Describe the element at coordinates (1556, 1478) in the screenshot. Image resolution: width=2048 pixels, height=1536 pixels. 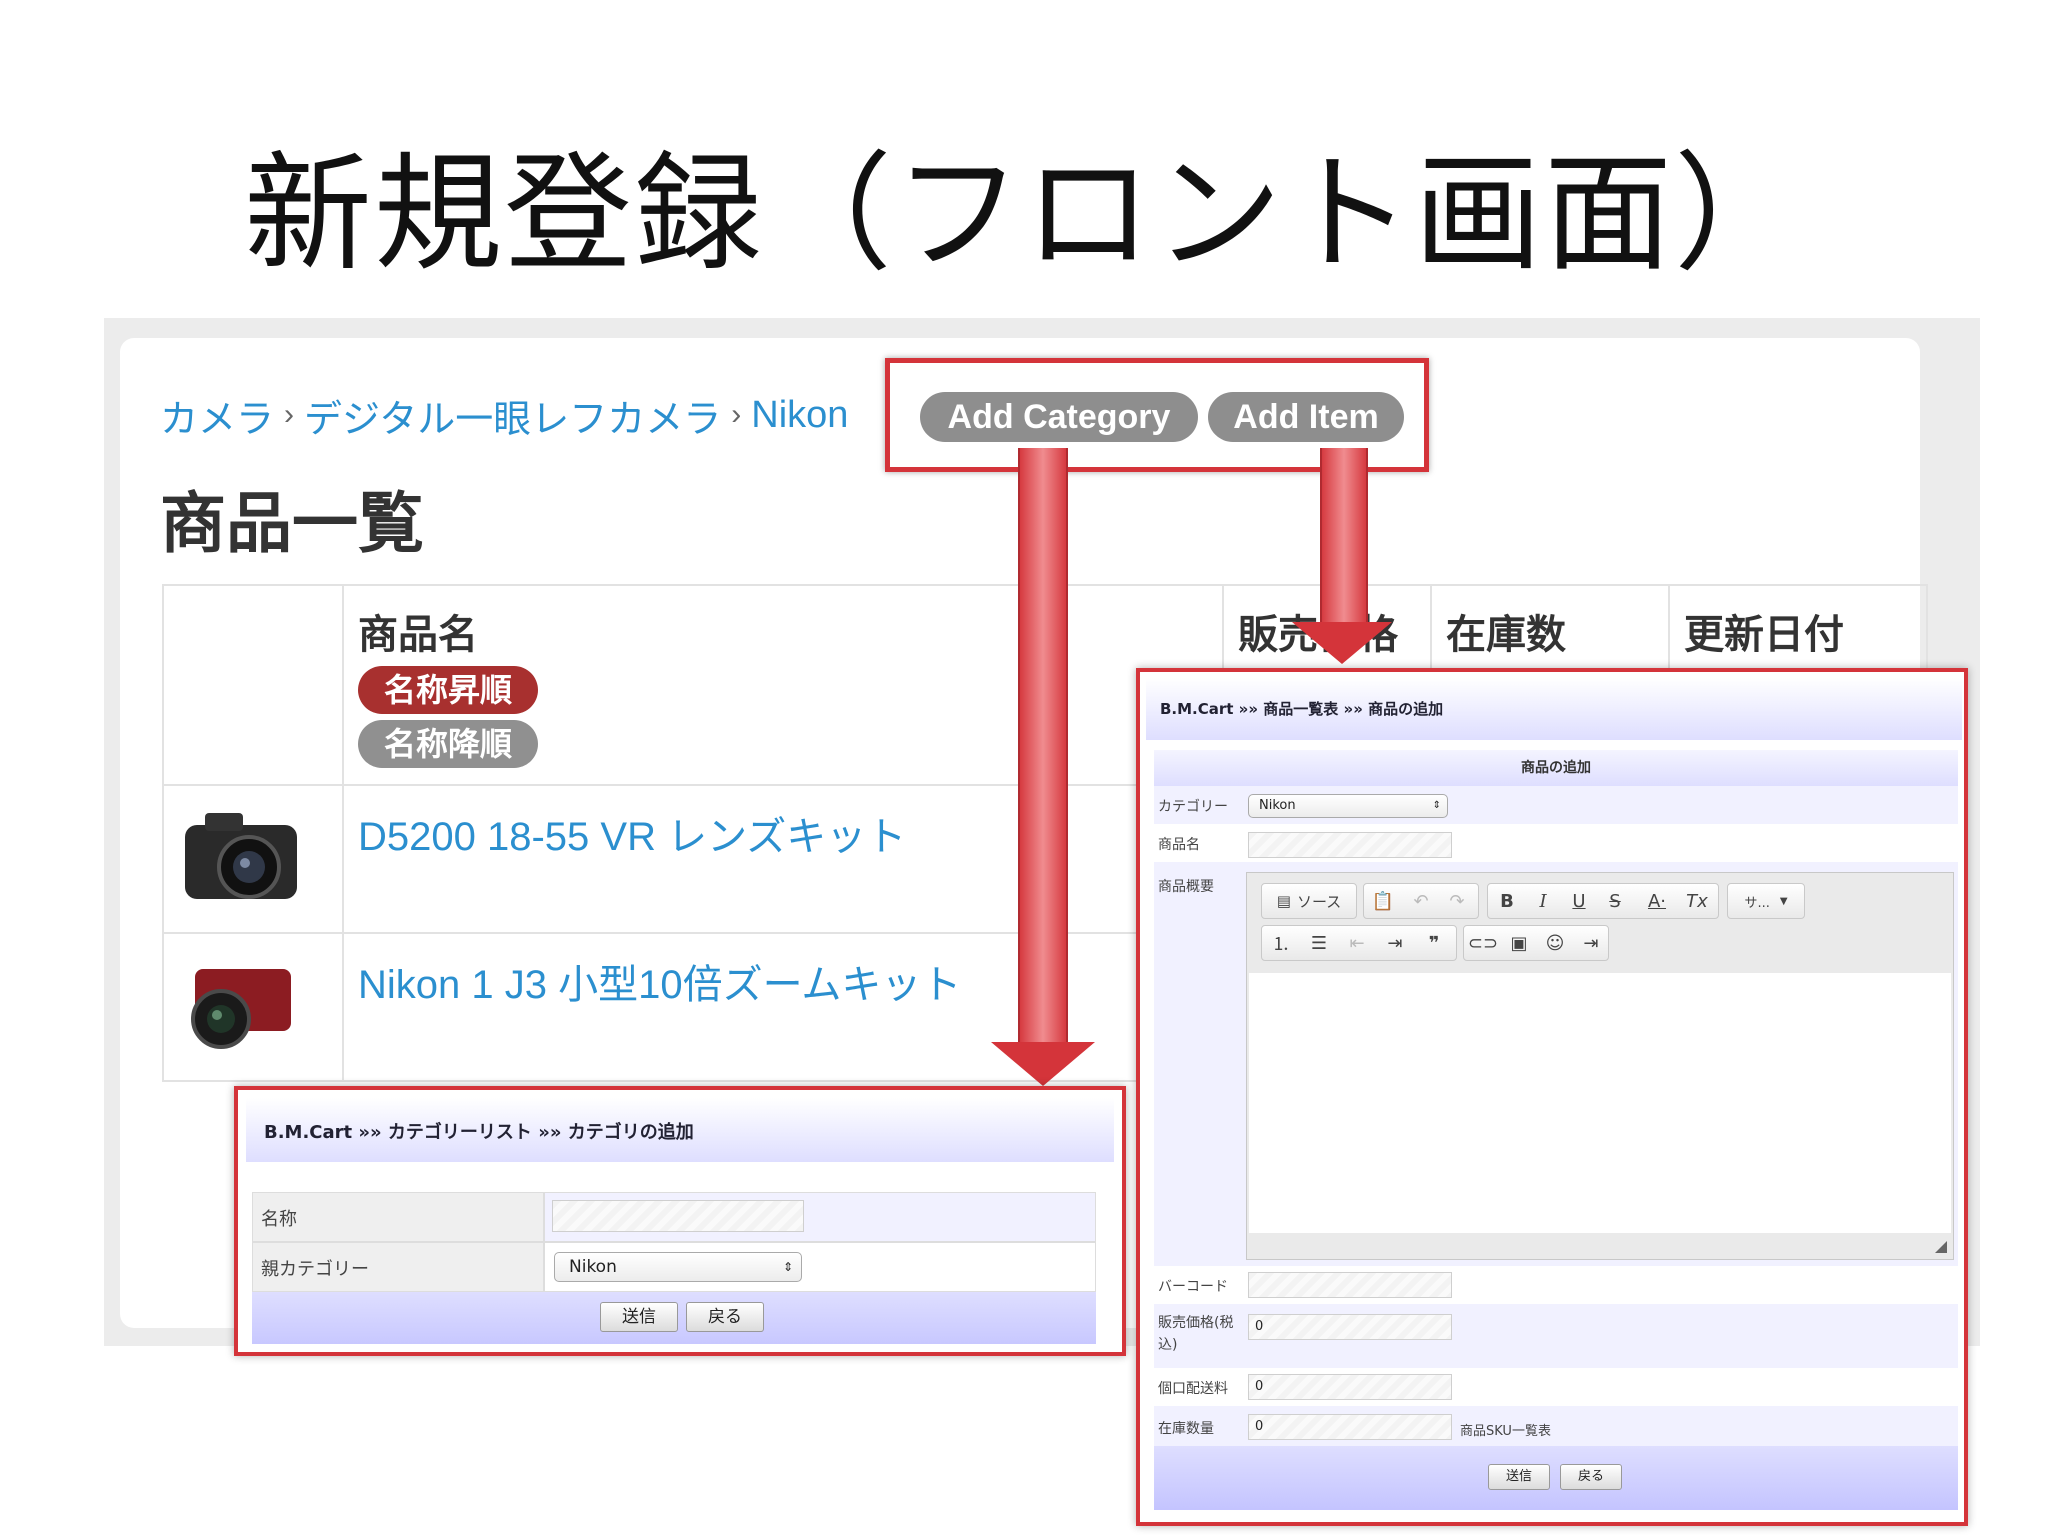
I see `item-form-footer` at that location.